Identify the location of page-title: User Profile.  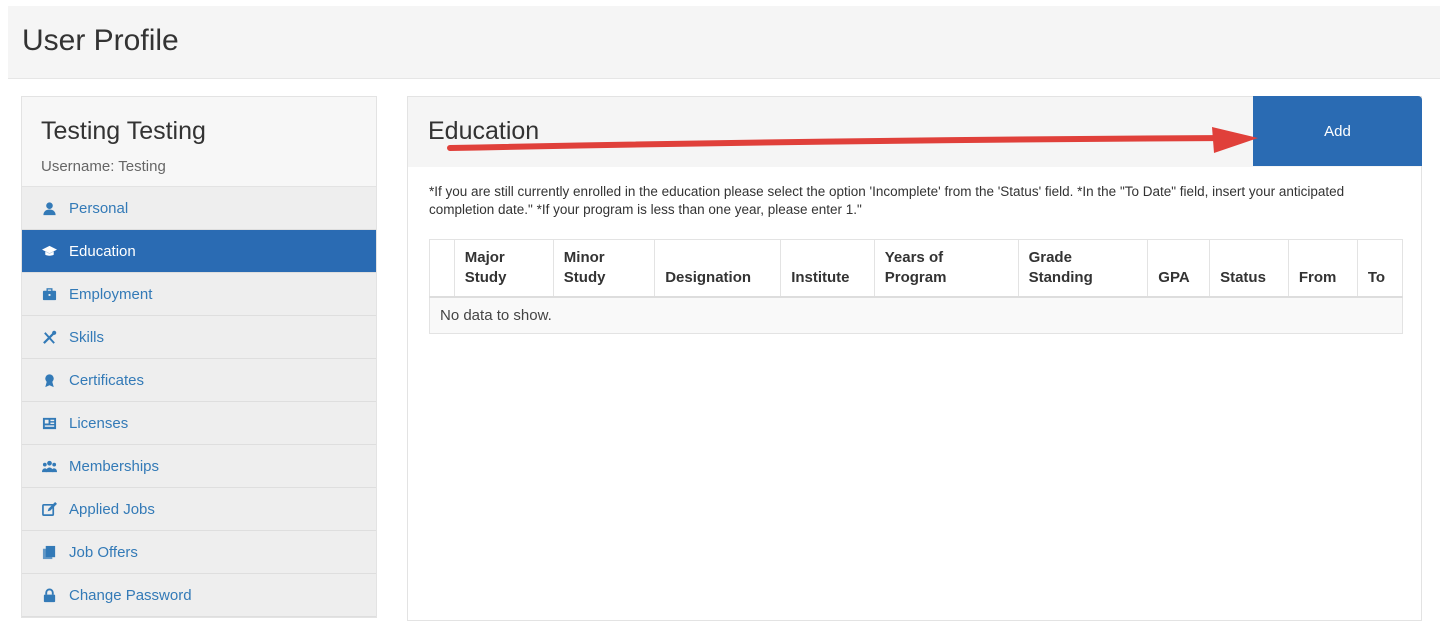
(100, 40).